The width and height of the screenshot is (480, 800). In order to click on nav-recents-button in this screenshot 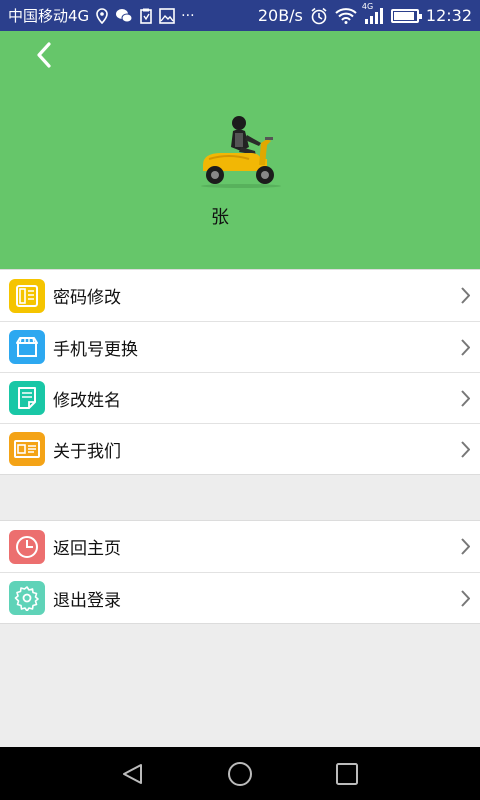, I will do `click(347, 774)`.